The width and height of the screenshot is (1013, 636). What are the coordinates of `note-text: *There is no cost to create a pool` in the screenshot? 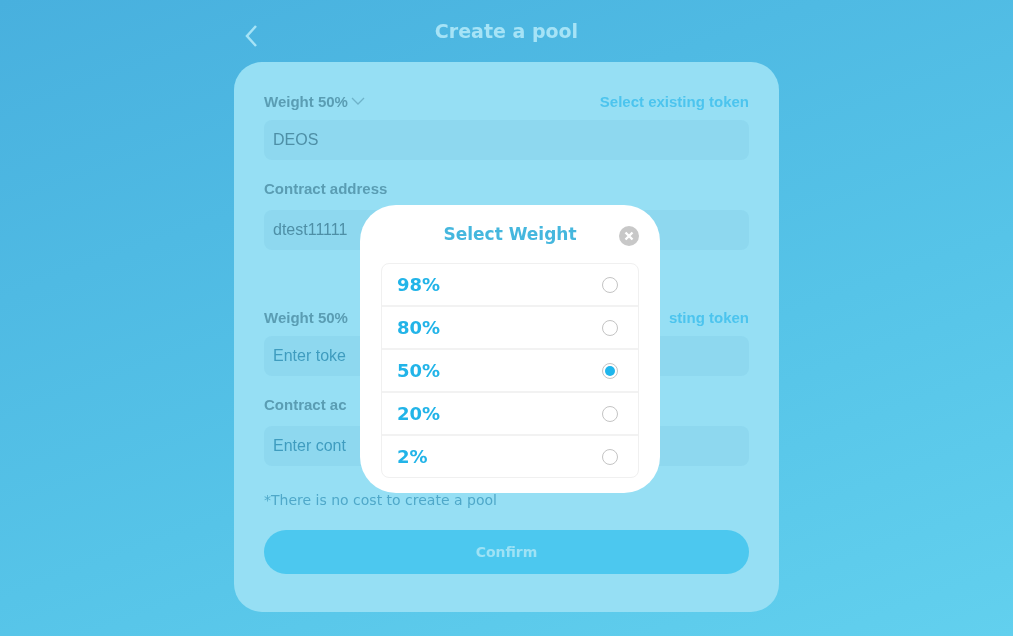 It's located at (381, 500).